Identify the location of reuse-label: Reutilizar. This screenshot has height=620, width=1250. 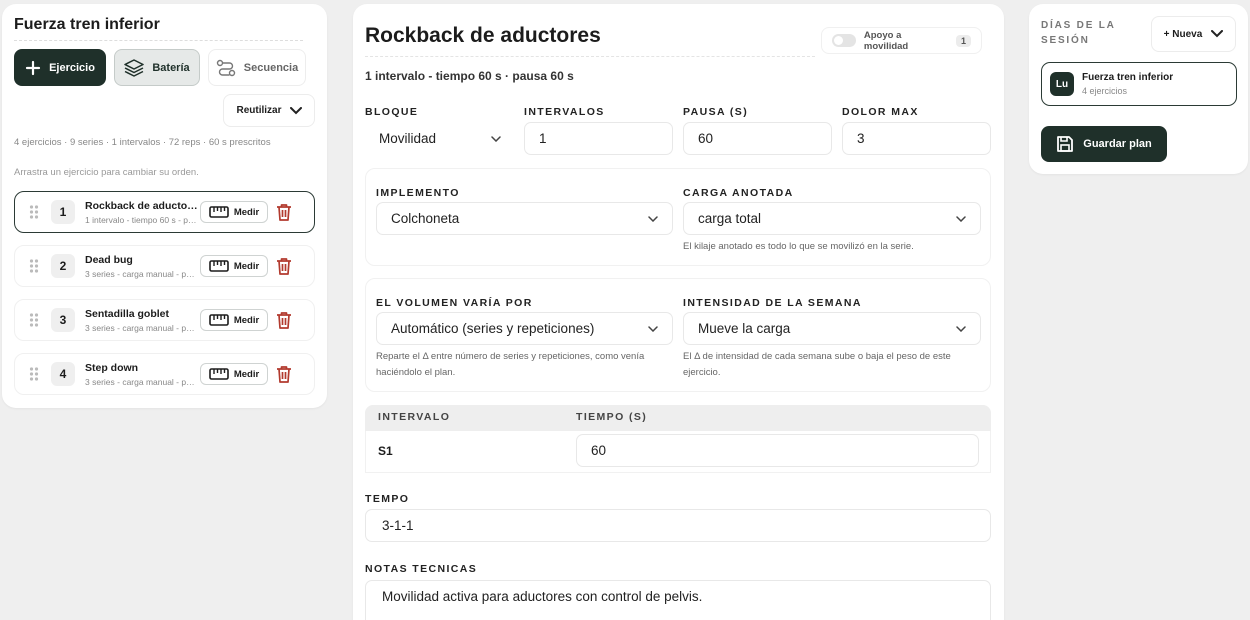
(259, 110).